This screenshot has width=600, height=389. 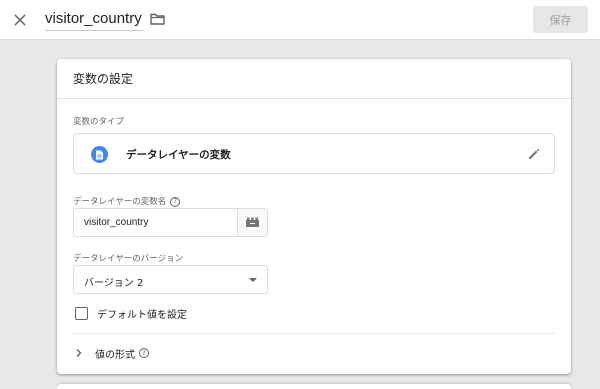 What do you see at coordinates (314, 386) in the screenshot?
I see `next-card` at bounding box center [314, 386].